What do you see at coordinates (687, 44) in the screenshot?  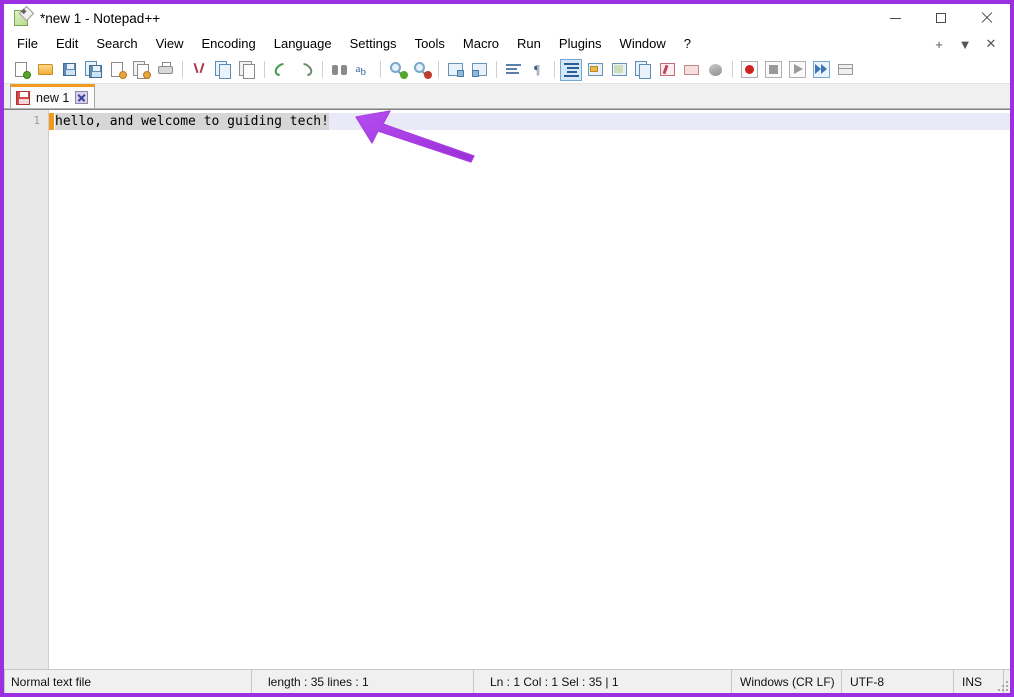 I see `menu-help: ?` at bounding box center [687, 44].